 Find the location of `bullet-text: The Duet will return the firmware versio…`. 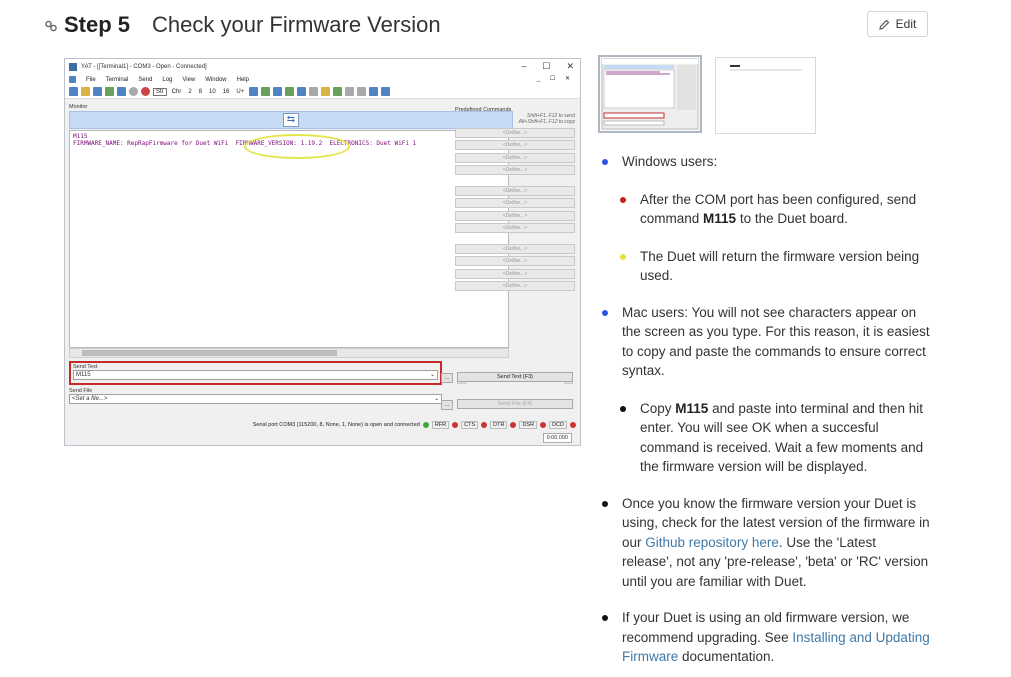

bullet-text: The Duet will return the firmware versio… is located at coordinates (780, 266).